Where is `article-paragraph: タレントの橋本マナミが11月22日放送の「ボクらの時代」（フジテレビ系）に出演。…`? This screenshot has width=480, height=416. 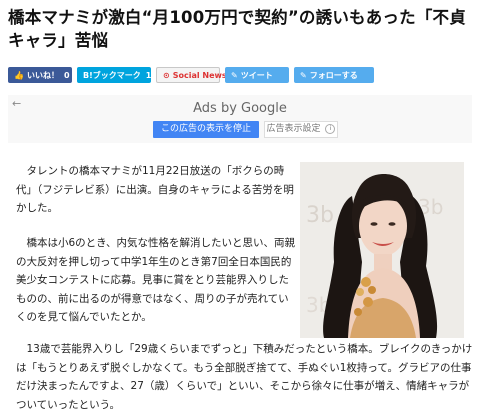 article-paragraph: タレントの橋本マナミが11月22日放送の「ボクらの時代」（フジテレビ系）に出演。… is located at coordinates (155, 189).